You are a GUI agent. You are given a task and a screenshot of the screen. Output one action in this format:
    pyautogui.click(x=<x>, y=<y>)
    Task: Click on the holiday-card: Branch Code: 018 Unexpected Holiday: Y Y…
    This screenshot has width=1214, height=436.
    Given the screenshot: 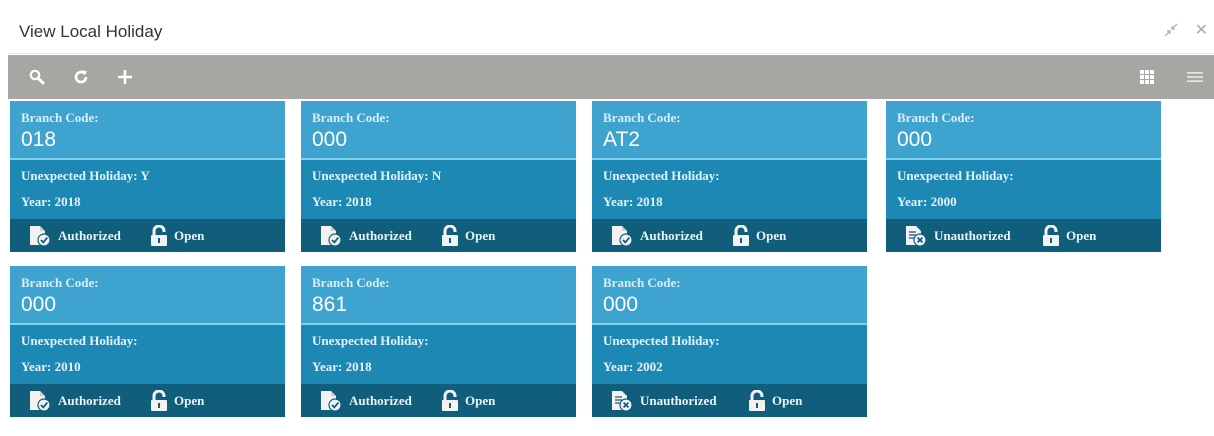 What is the action you would take?
    pyautogui.click(x=147, y=176)
    